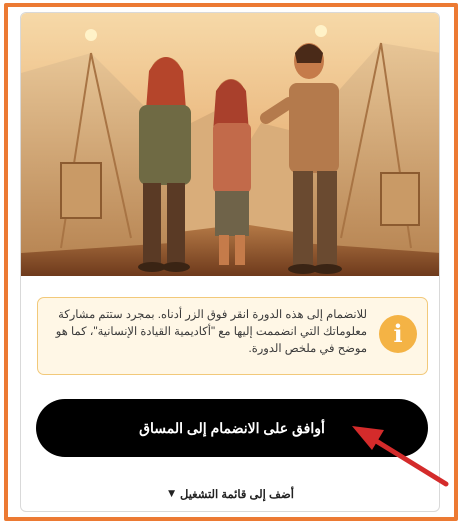 The image size is (462, 524). What do you see at coordinates (171, 494) in the screenshot?
I see `chevron-down-icon: ▼` at bounding box center [171, 494].